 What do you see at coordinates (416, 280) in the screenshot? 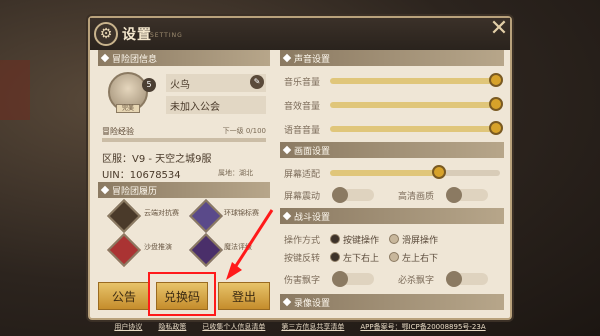
I see `kill-text-label: 必杀飘字` at bounding box center [416, 280].